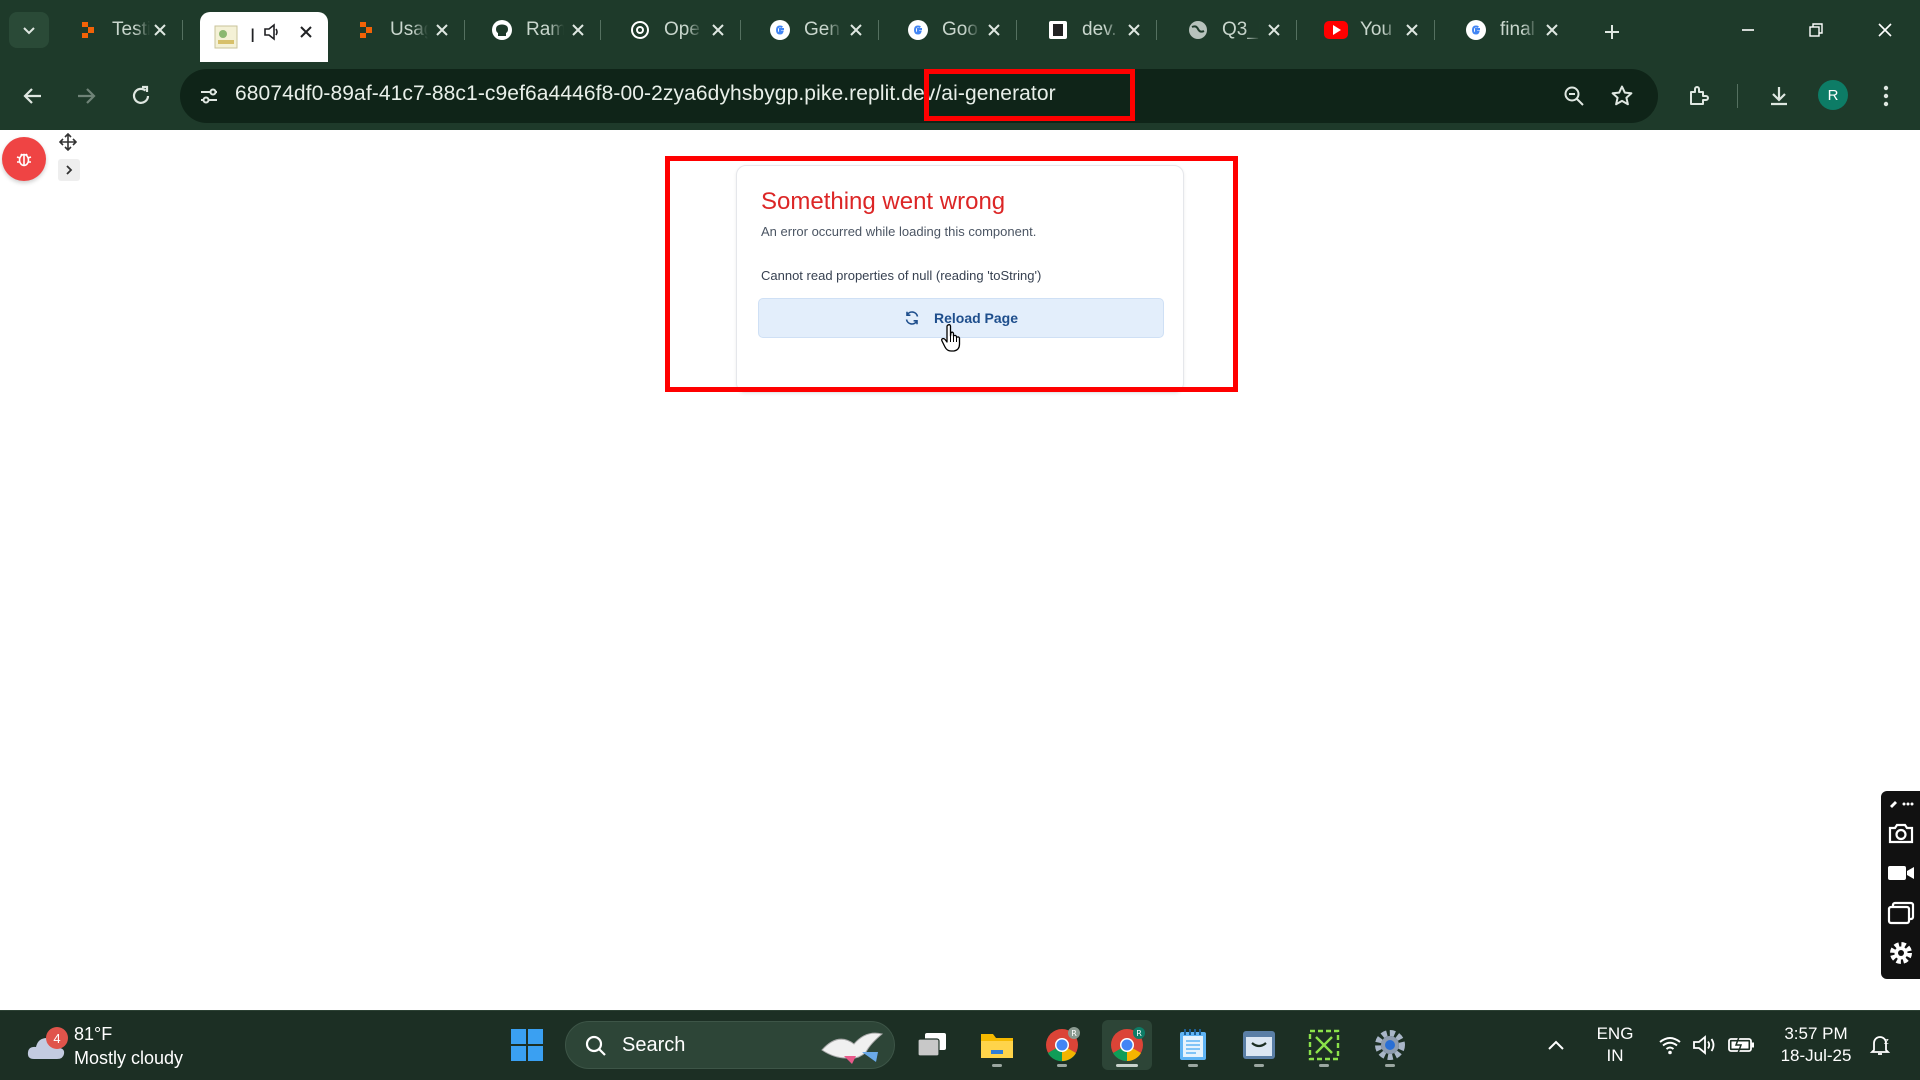  Describe the element at coordinates (1901, 833) in the screenshot. I see `camera-icon` at that location.